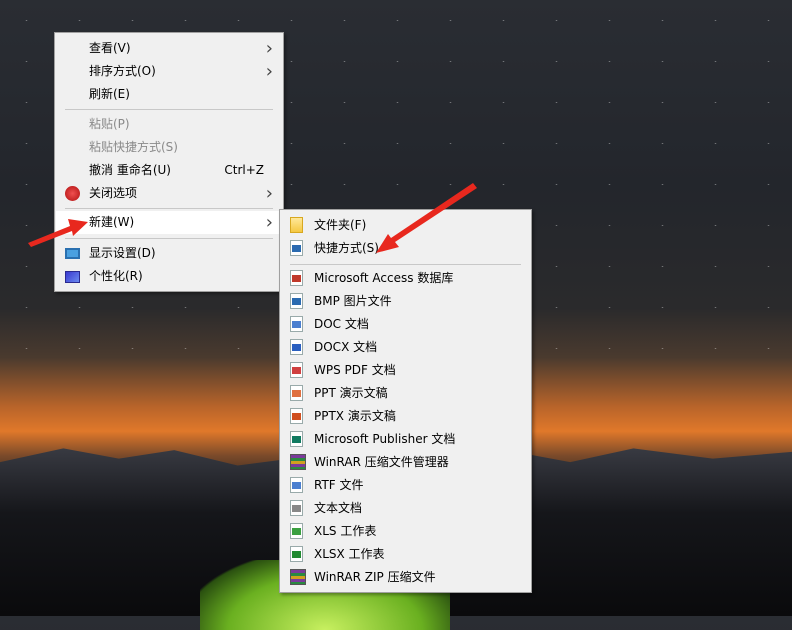 This screenshot has width=792, height=630. What do you see at coordinates (58, 233) in the screenshot?
I see `arrow-to-new` at bounding box center [58, 233].